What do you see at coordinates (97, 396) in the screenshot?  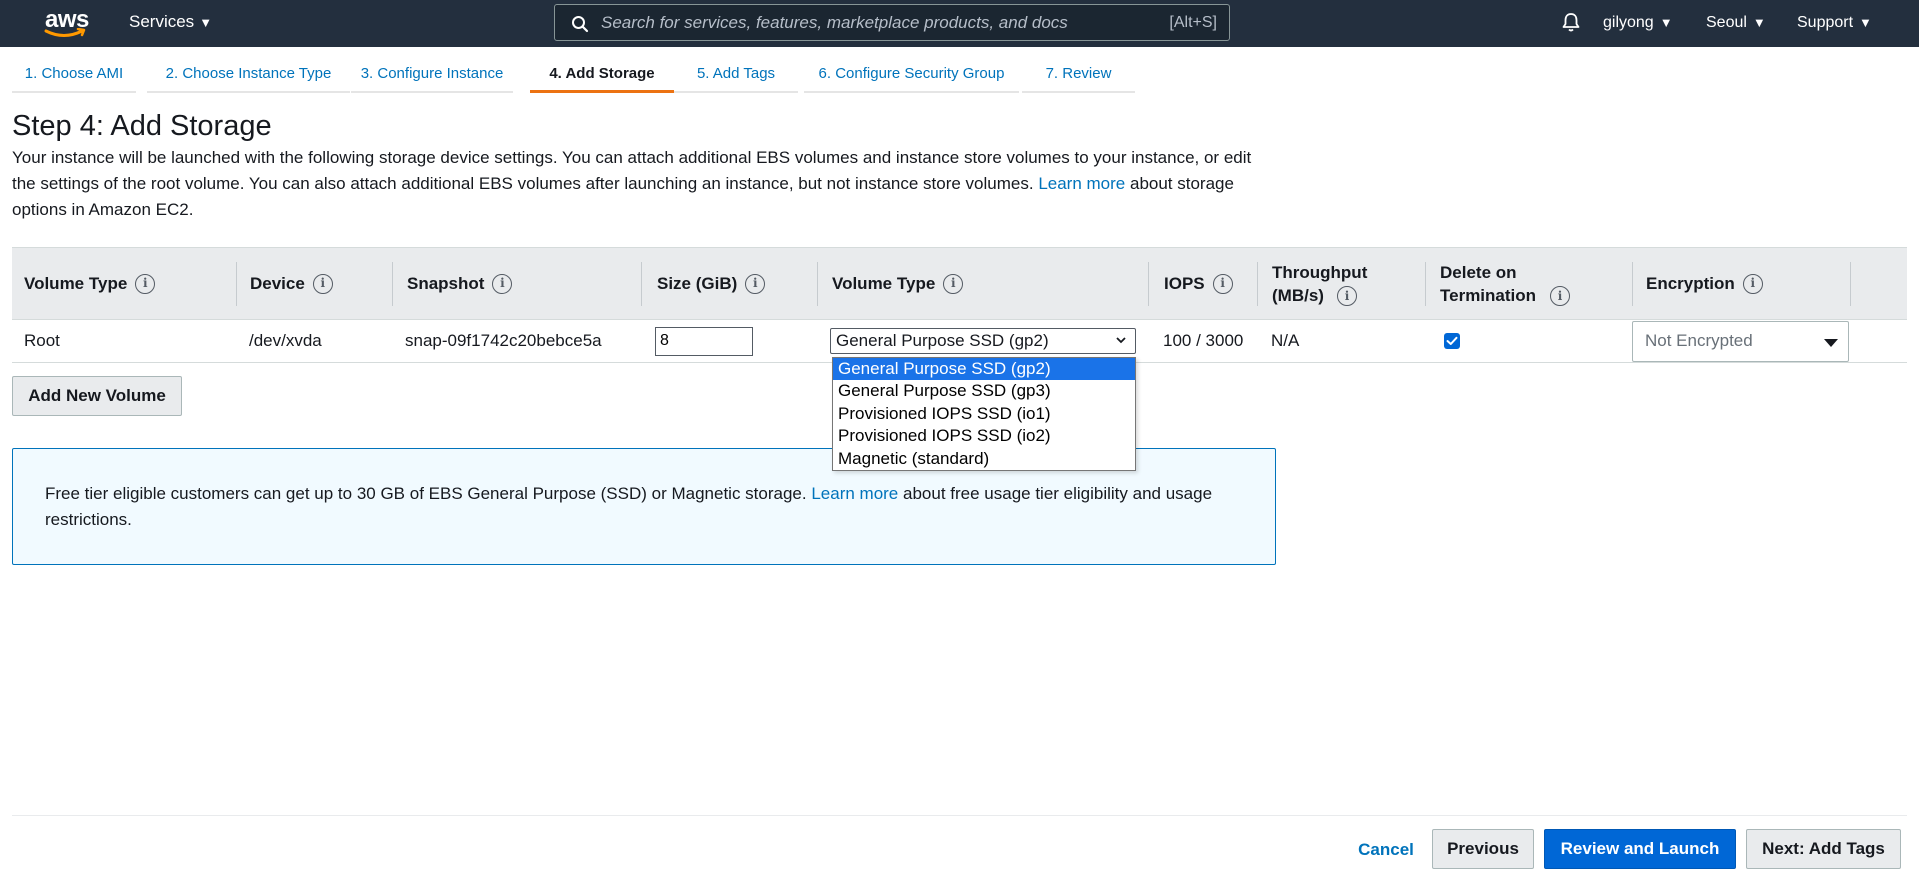 I see `add-new-volume-button: Add New Volume` at bounding box center [97, 396].